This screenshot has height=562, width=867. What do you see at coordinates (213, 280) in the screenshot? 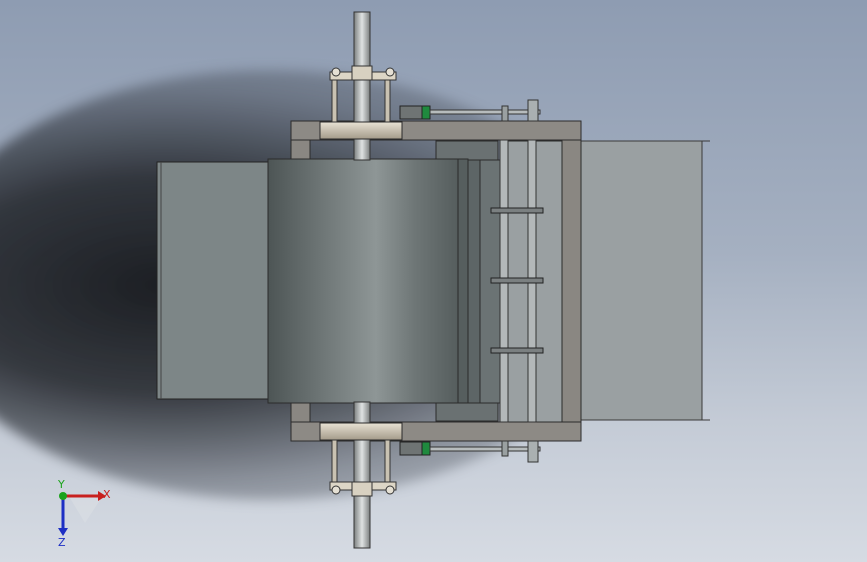
I see `left-belt-plate` at bounding box center [213, 280].